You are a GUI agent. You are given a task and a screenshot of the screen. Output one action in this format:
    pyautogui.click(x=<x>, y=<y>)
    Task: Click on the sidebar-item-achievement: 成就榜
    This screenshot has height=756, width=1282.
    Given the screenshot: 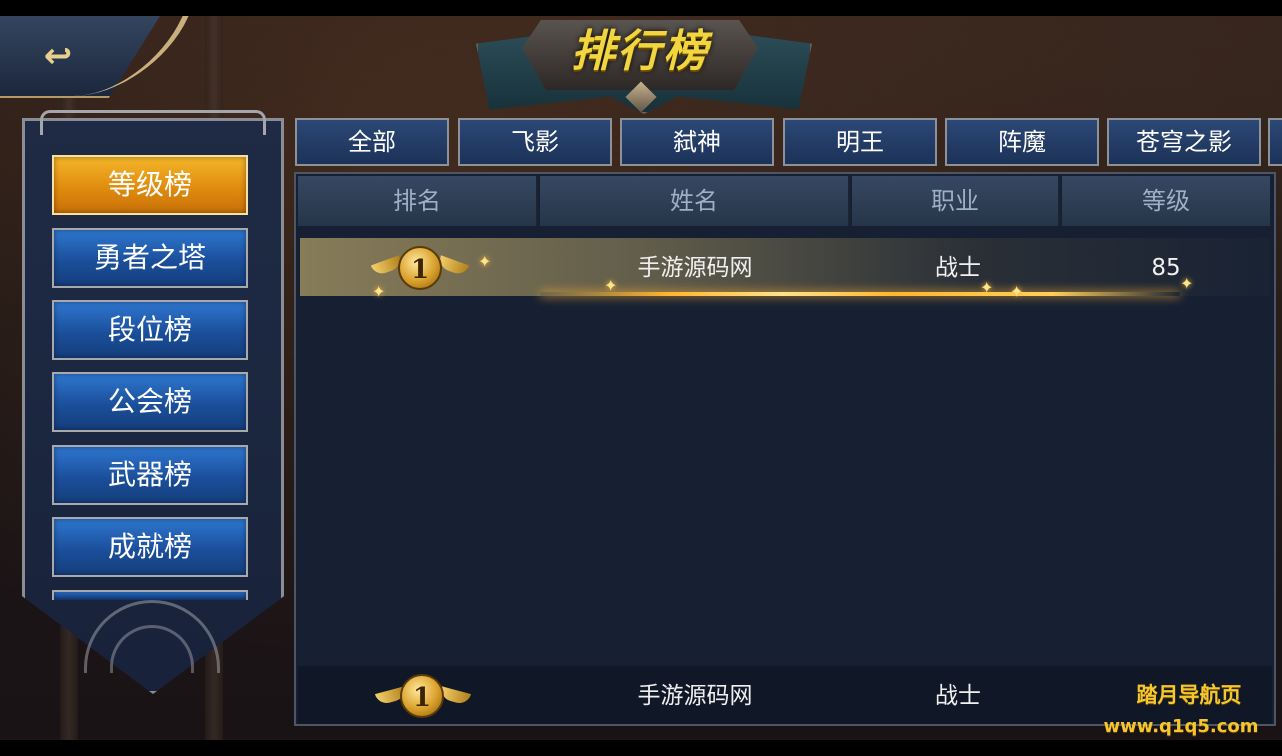 What is the action you would take?
    pyautogui.click(x=150, y=547)
    